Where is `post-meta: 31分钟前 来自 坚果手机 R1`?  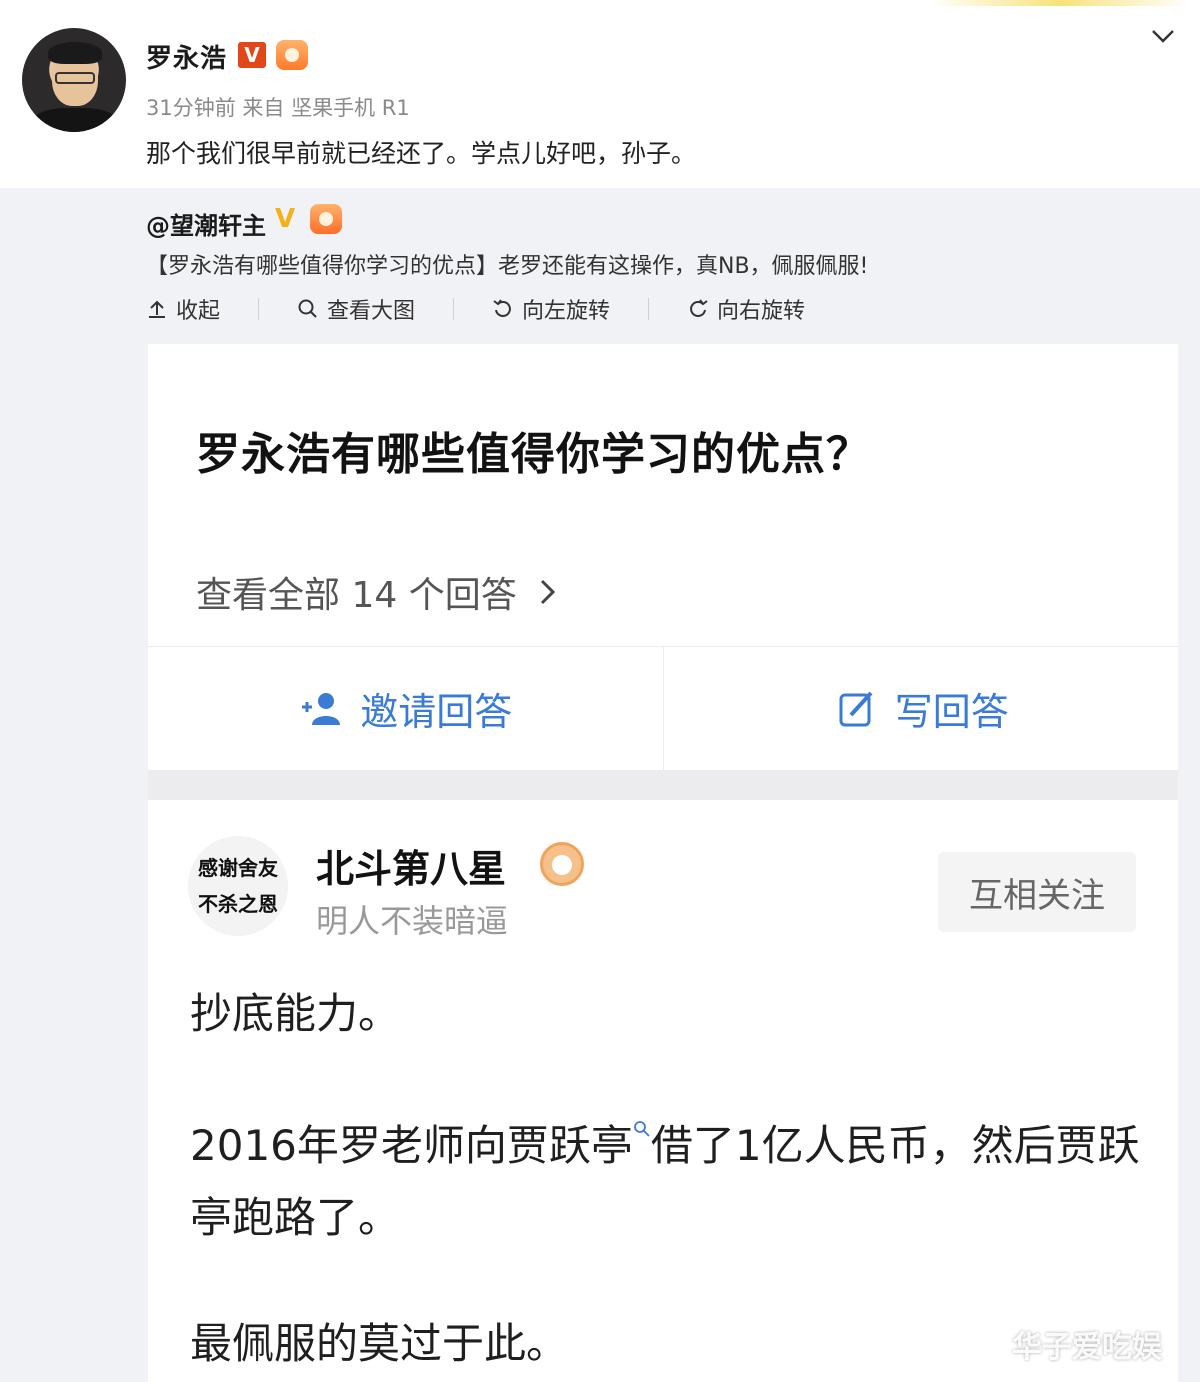
post-meta: 31分钟前 来自 坚果手机 R1 is located at coordinates (278, 108).